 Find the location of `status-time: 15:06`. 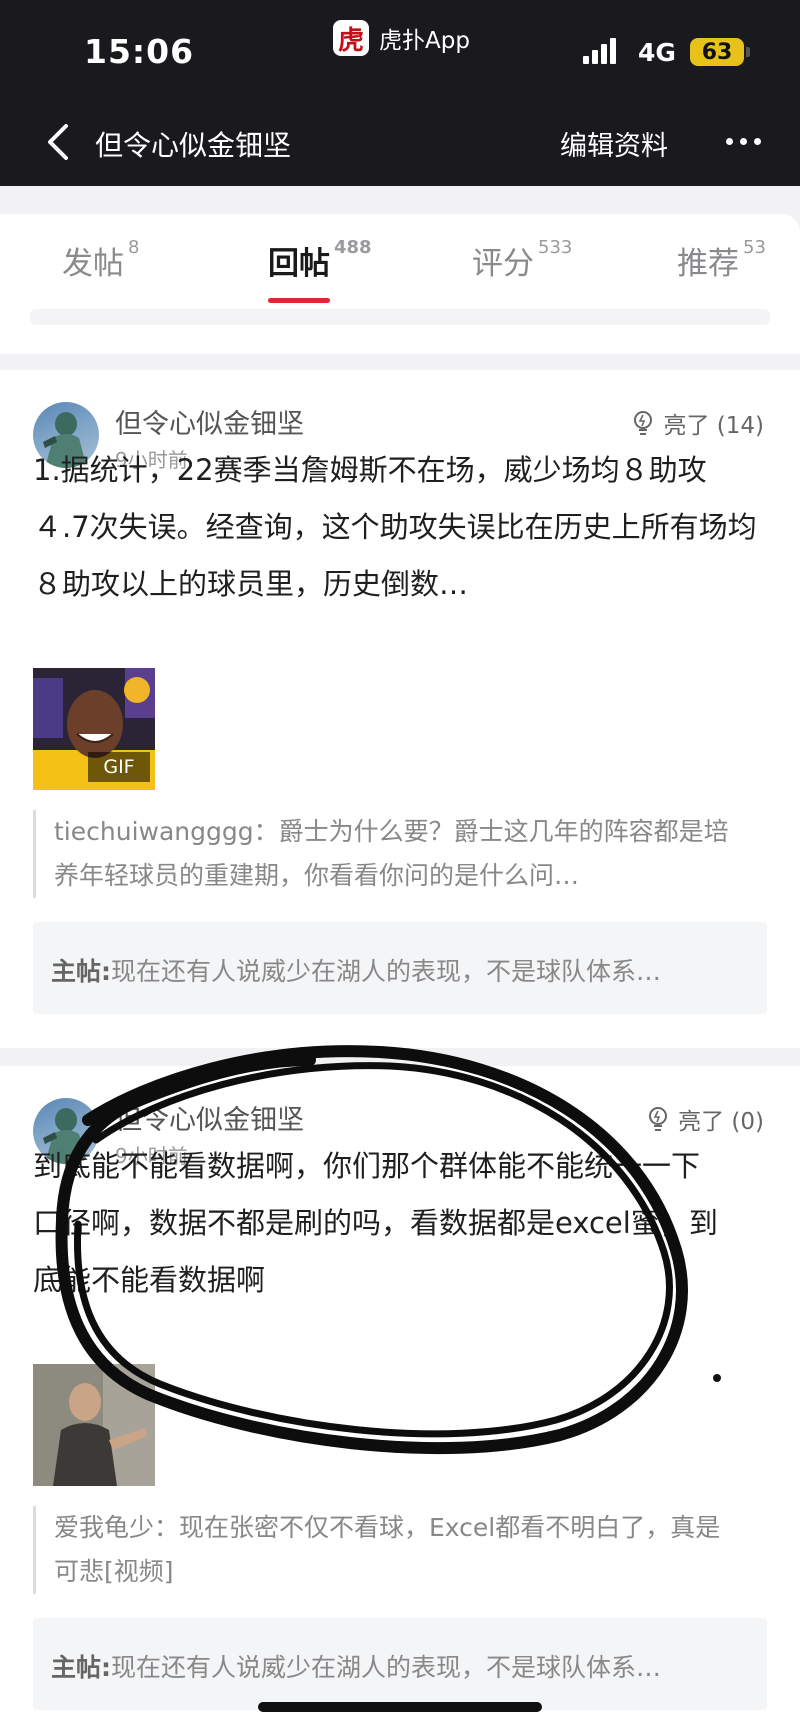

status-time: 15:06 is located at coordinates (139, 51).